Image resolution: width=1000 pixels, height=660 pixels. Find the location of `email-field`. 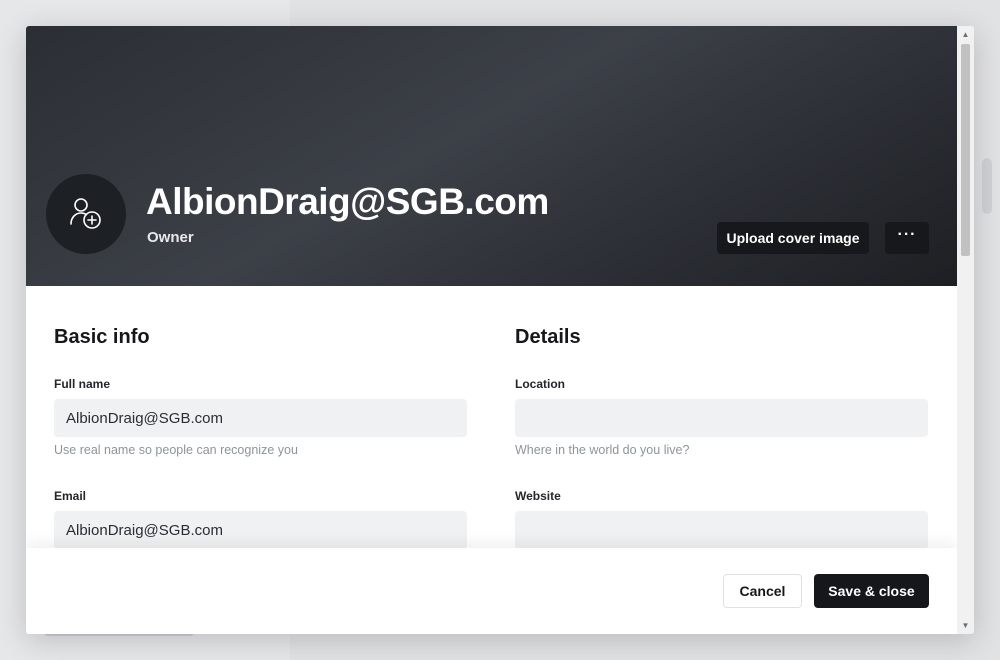

email-field is located at coordinates (260, 530).